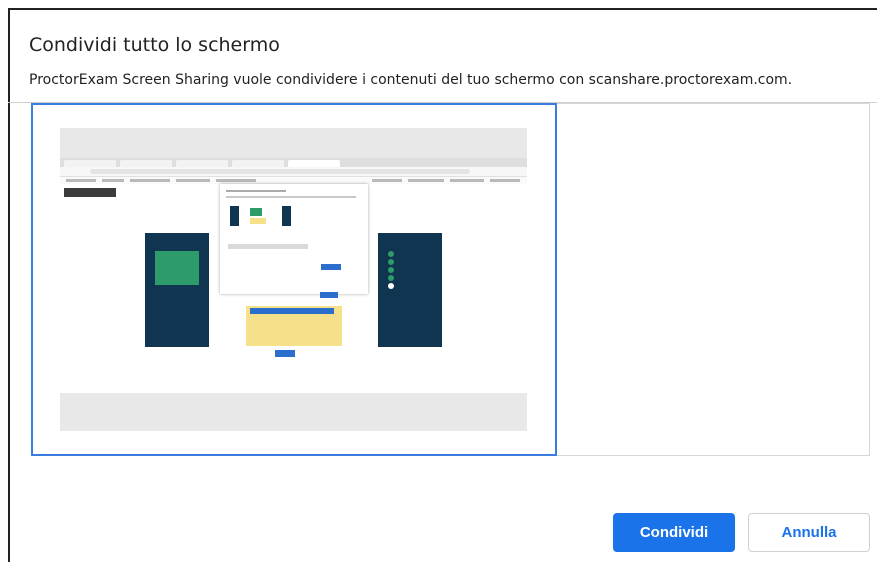 The height and width of the screenshot is (562, 877). Describe the element at coordinates (410, 290) in the screenshot. I see `thumbnail-right-panel` at that location.